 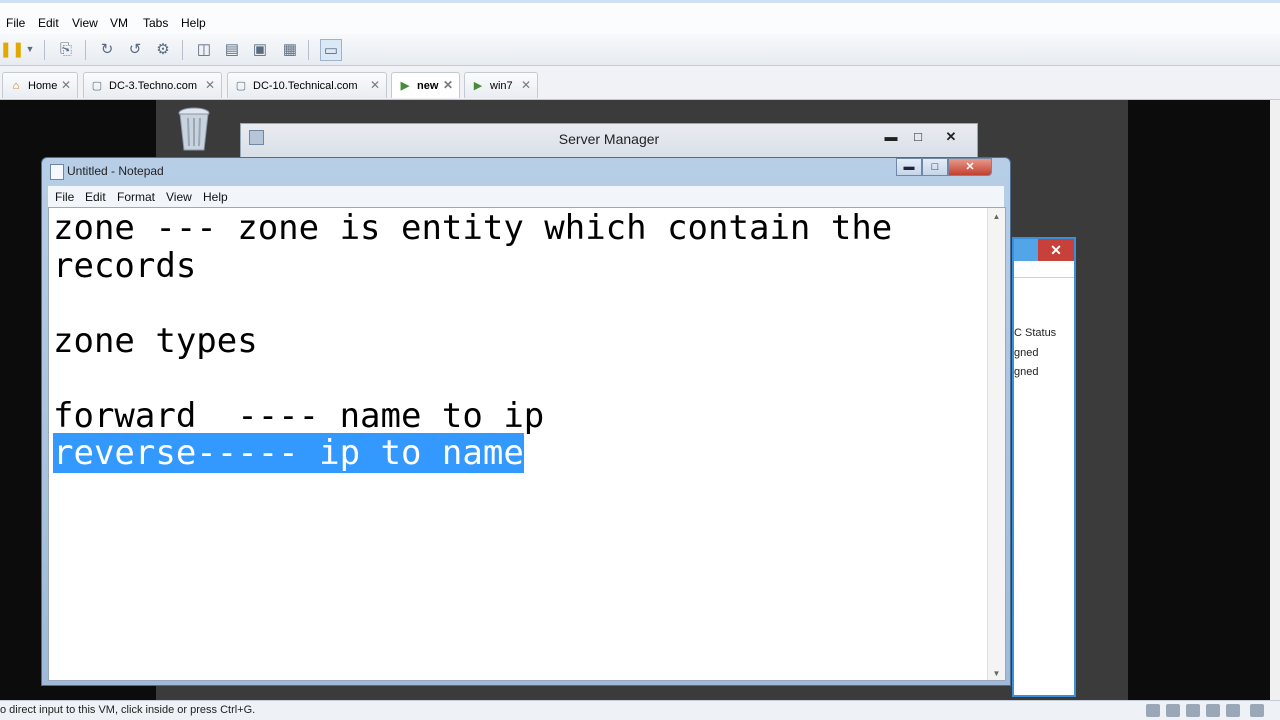 What do you see at coordinates (136, 197) in the screenshot?
I see `notepad-menu-format: Format` at bounding box center [136, 197].